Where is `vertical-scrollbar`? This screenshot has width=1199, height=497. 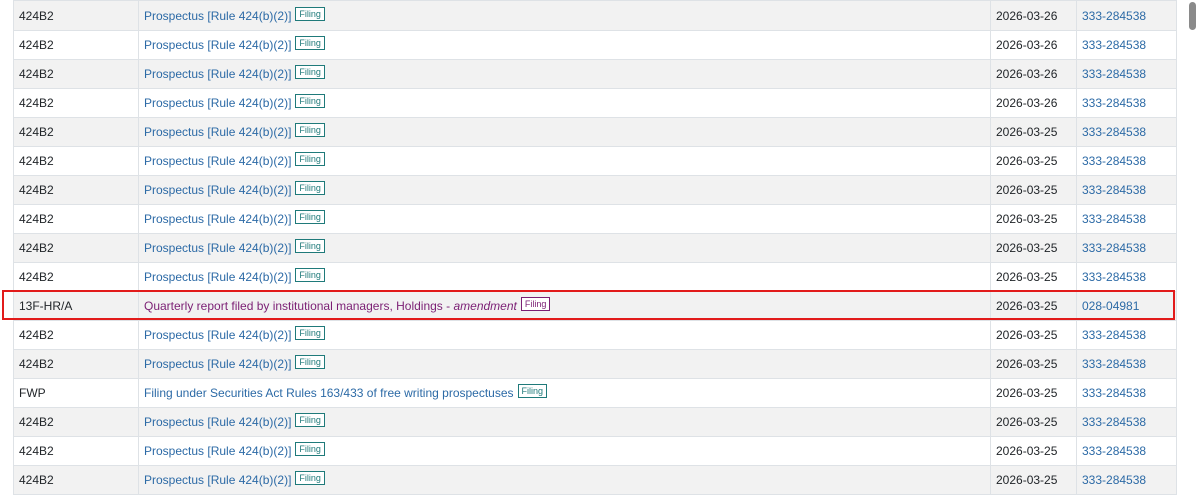
vertical-scrollbar is located at coordinates (1192, 248).